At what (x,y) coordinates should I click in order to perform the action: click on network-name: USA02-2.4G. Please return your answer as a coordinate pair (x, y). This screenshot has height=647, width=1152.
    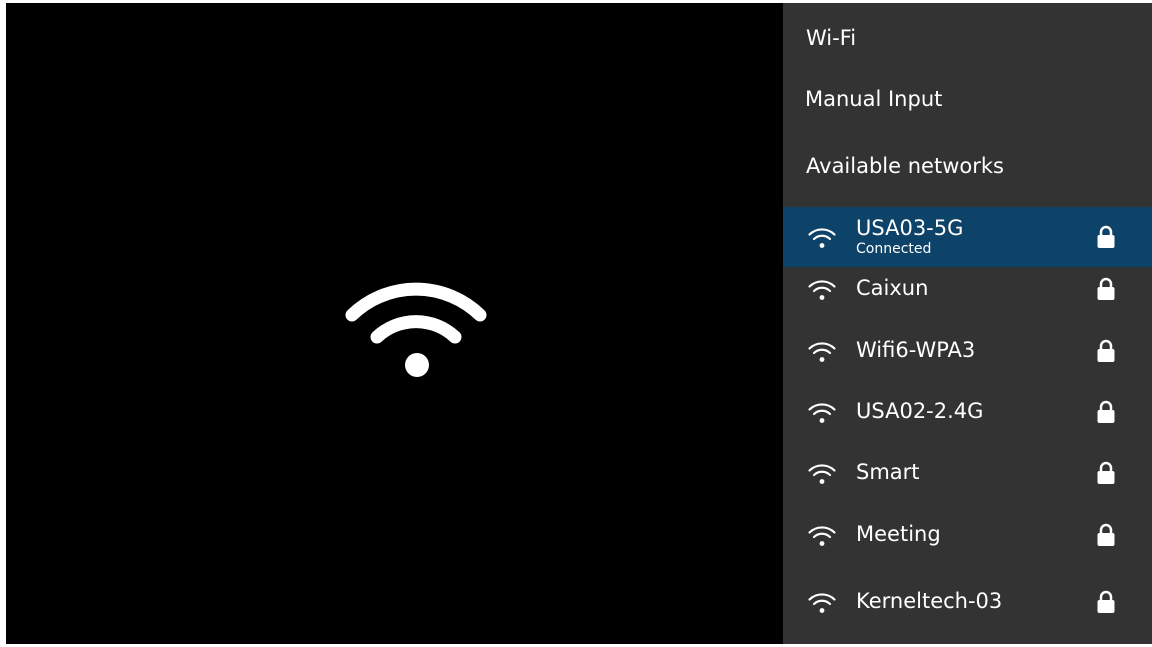
    Looking at the image, I should click on (920, 411).